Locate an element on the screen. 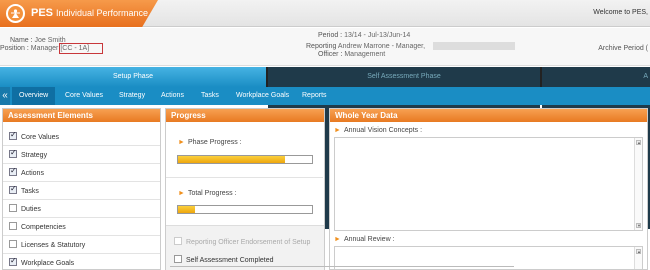 The image size is (650, 270). period-info: Period : 13/14 - Jul-13/Jun-14 is located at coordinates (364, 35).